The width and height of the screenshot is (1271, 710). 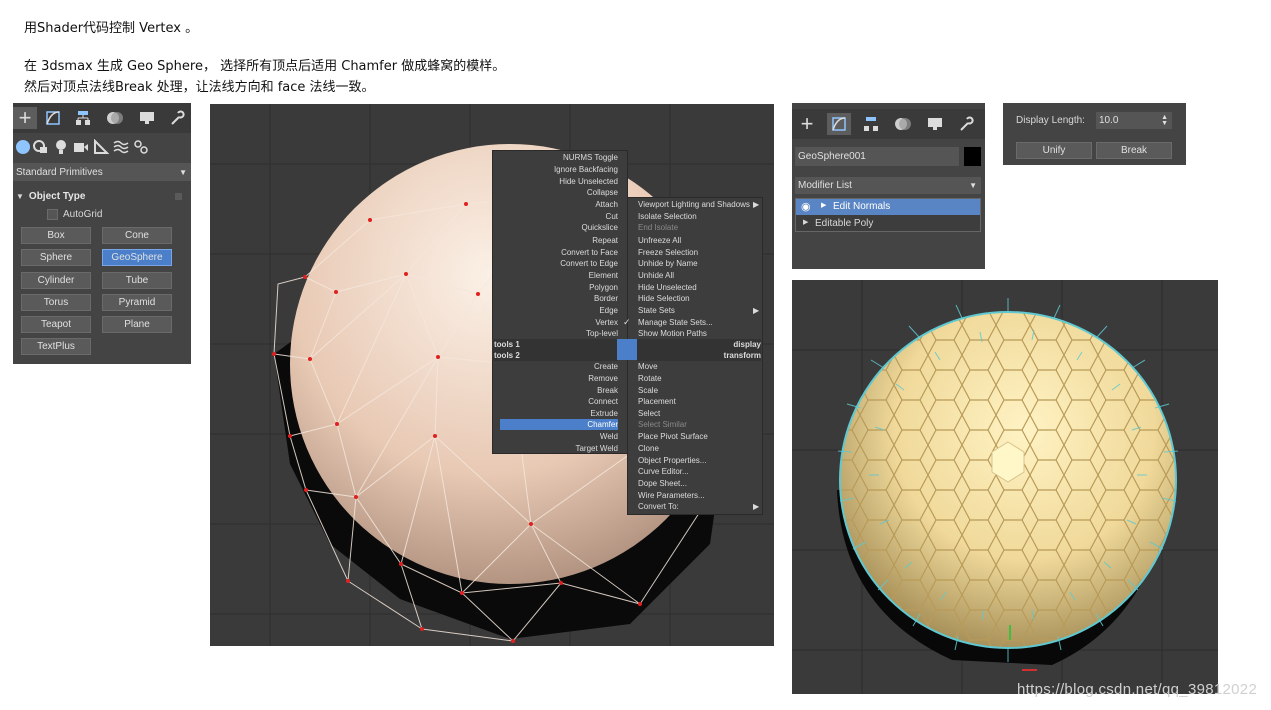 I want to click on cylinder-button: Cylinder, so click(x=56, y=280).